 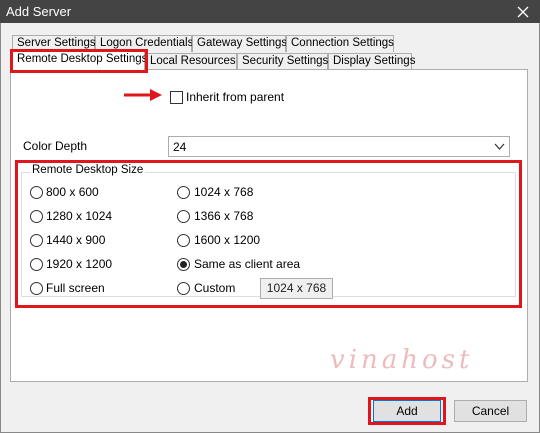 I want to click on radio-label: 1366 x 768, so click(x=224, y=216).